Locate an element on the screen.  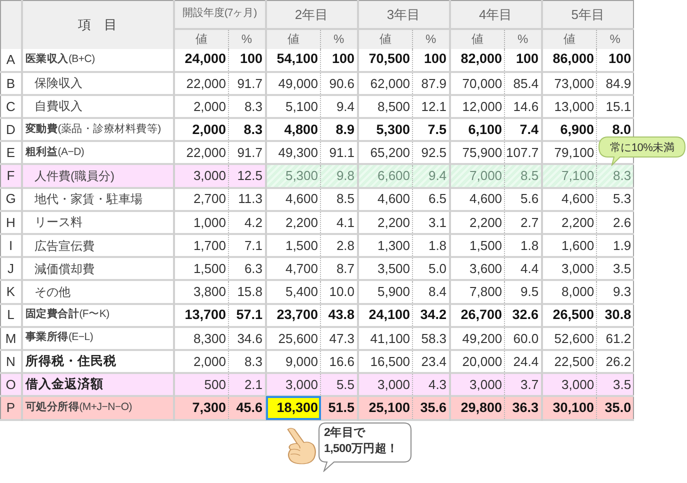
table-cell: 4.2 is located at coordinates (247, 222).